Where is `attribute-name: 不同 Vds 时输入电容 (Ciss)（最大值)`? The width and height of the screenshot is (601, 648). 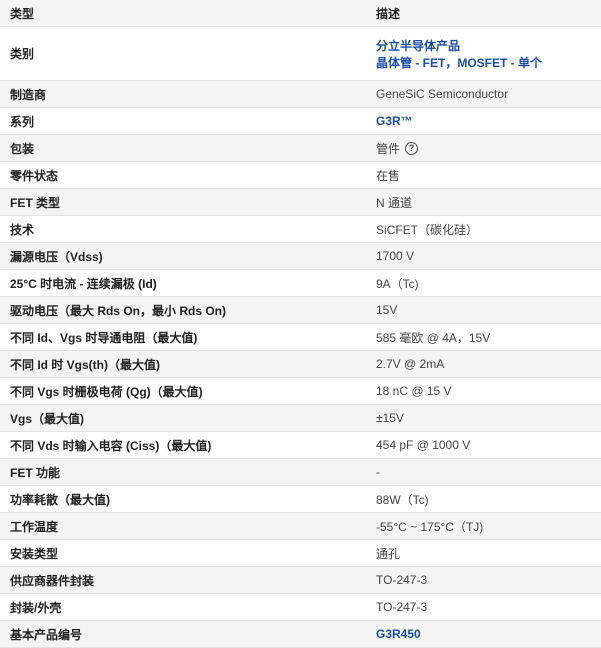 attribute-name: 不同 Vds 时输入电容 (Ciss)（最大值) is located at coordinates (111, 445).